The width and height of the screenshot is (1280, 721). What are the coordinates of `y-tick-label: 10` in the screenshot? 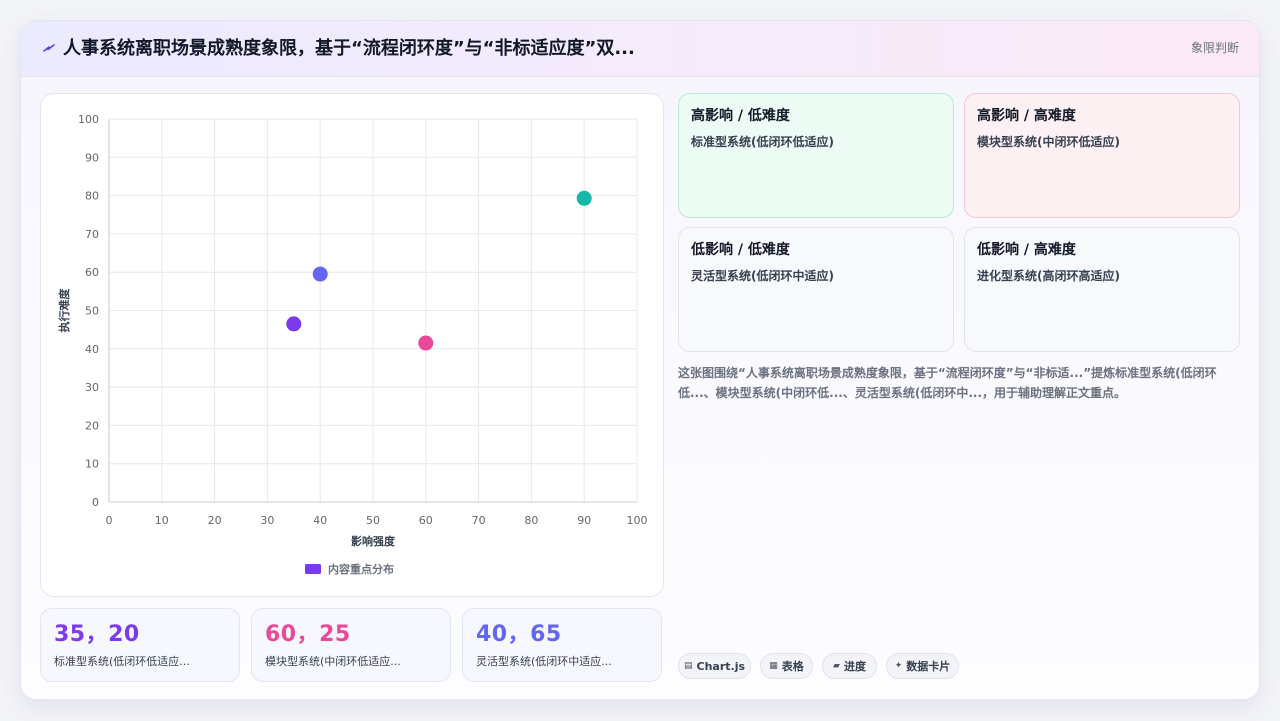 It's located at (92, 464).